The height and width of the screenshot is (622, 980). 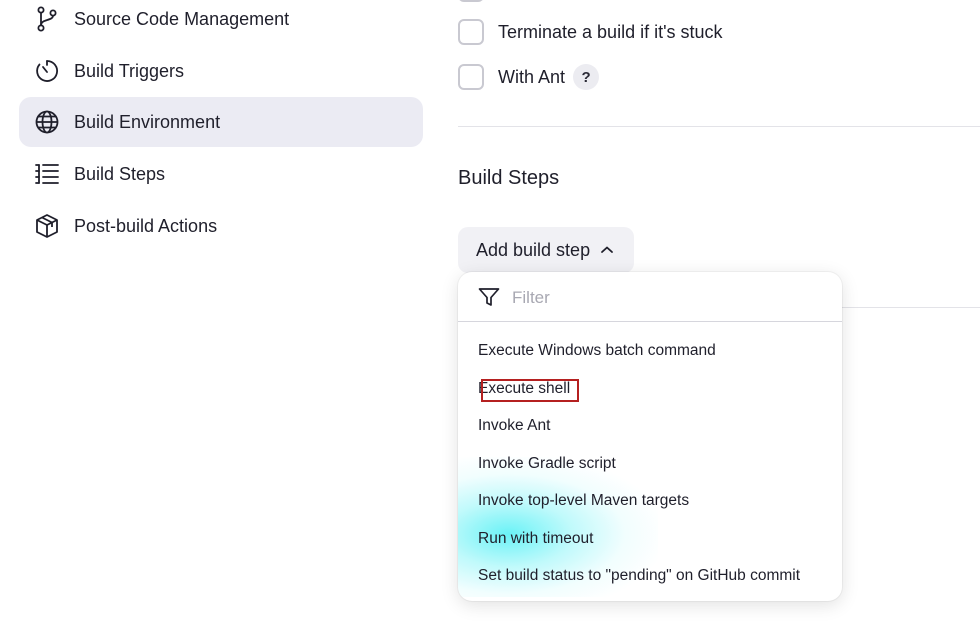 I want to click on add-build-step-label: Add build step, so click(x=533, y=249).